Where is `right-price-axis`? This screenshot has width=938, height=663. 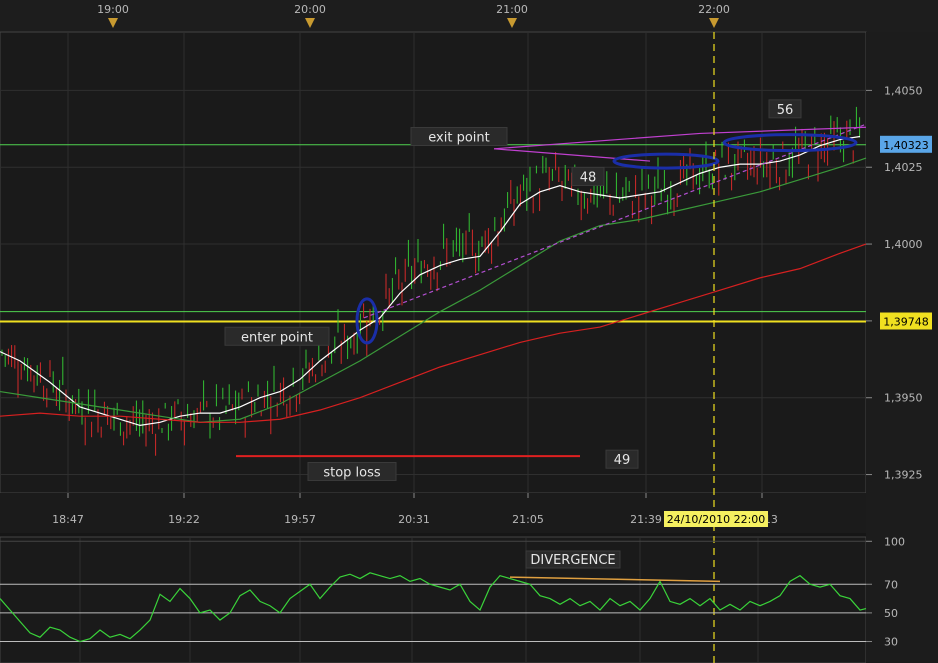
right-price-axis is located at coordinates (902, 347).